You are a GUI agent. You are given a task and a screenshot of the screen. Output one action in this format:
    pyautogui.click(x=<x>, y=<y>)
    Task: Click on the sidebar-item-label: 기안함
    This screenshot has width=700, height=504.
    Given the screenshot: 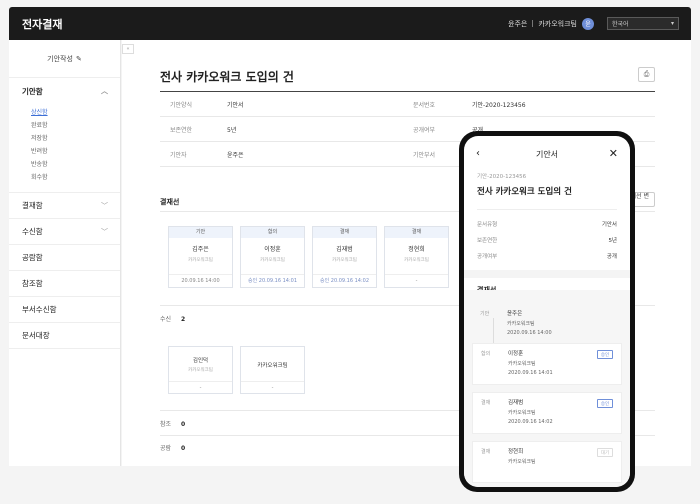 What is the action you would take?
    pyautogui.click(x=32, y=91)
    